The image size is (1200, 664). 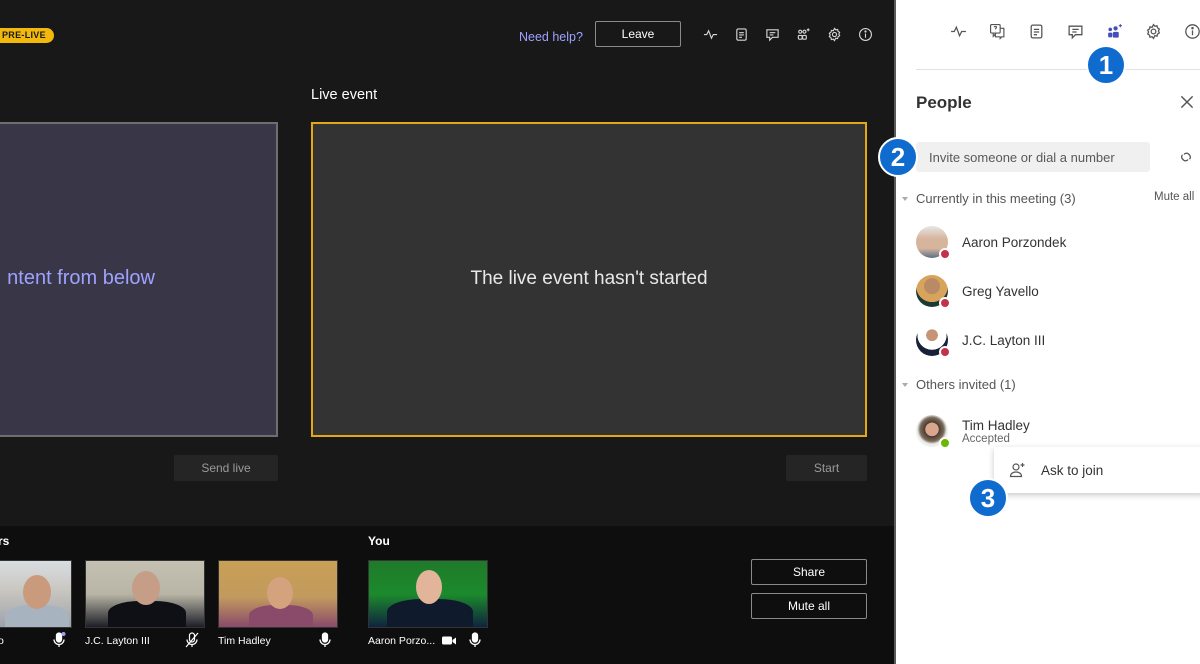 What do you see at coordinates (989, 198) in the screenshot?
I see `in-meeting-group-header: Currently in this meeting (3)` at bounding box center [989, 198].